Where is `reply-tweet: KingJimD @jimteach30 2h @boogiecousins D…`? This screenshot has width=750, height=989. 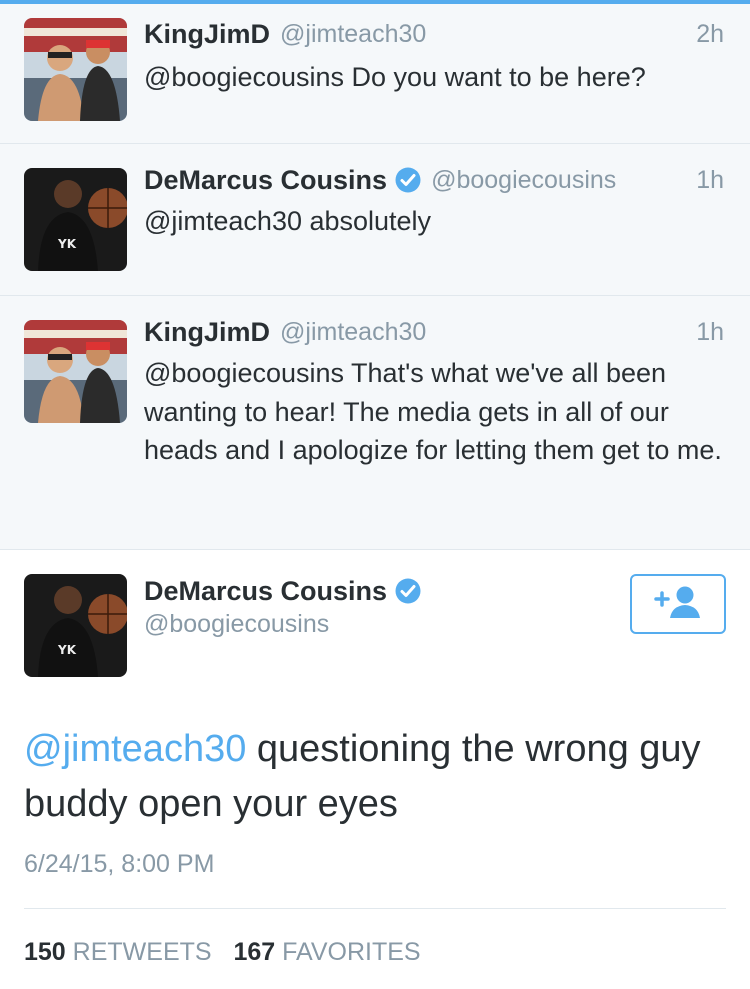 reply-tweet: KingJimD @jimteach30 2h @boogiecousins D… is located at coordinates (375, 74).